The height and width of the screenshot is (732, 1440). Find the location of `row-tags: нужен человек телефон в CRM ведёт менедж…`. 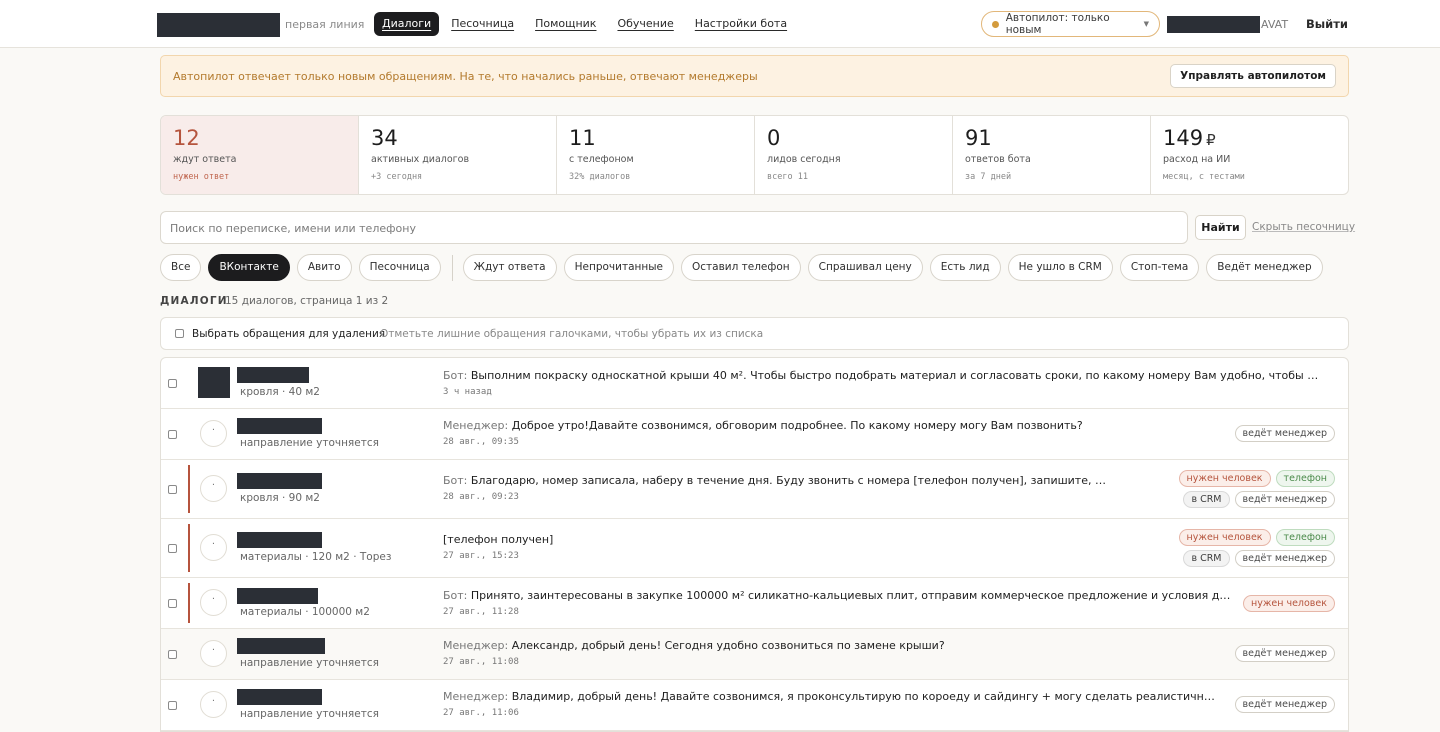

row-tags: нужен человек телефон в CRM ведёт менедж… is located at coordinates (1235, 548).